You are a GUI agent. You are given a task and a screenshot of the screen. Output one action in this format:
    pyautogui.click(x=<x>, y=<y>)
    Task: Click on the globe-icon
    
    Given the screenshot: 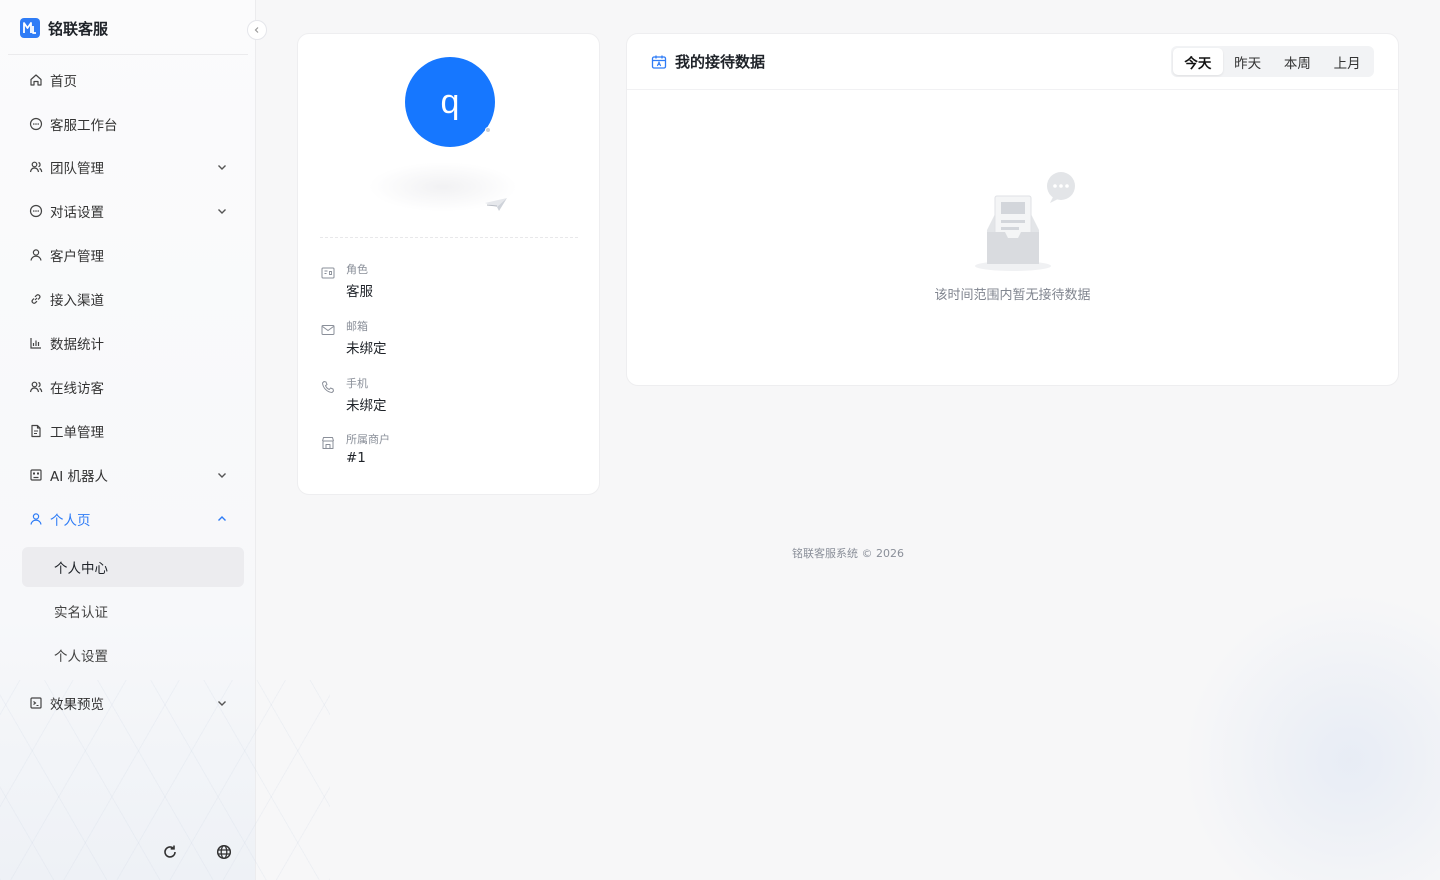 What is the action you would take?
    pyautogui.click(x=224, y=852)
    